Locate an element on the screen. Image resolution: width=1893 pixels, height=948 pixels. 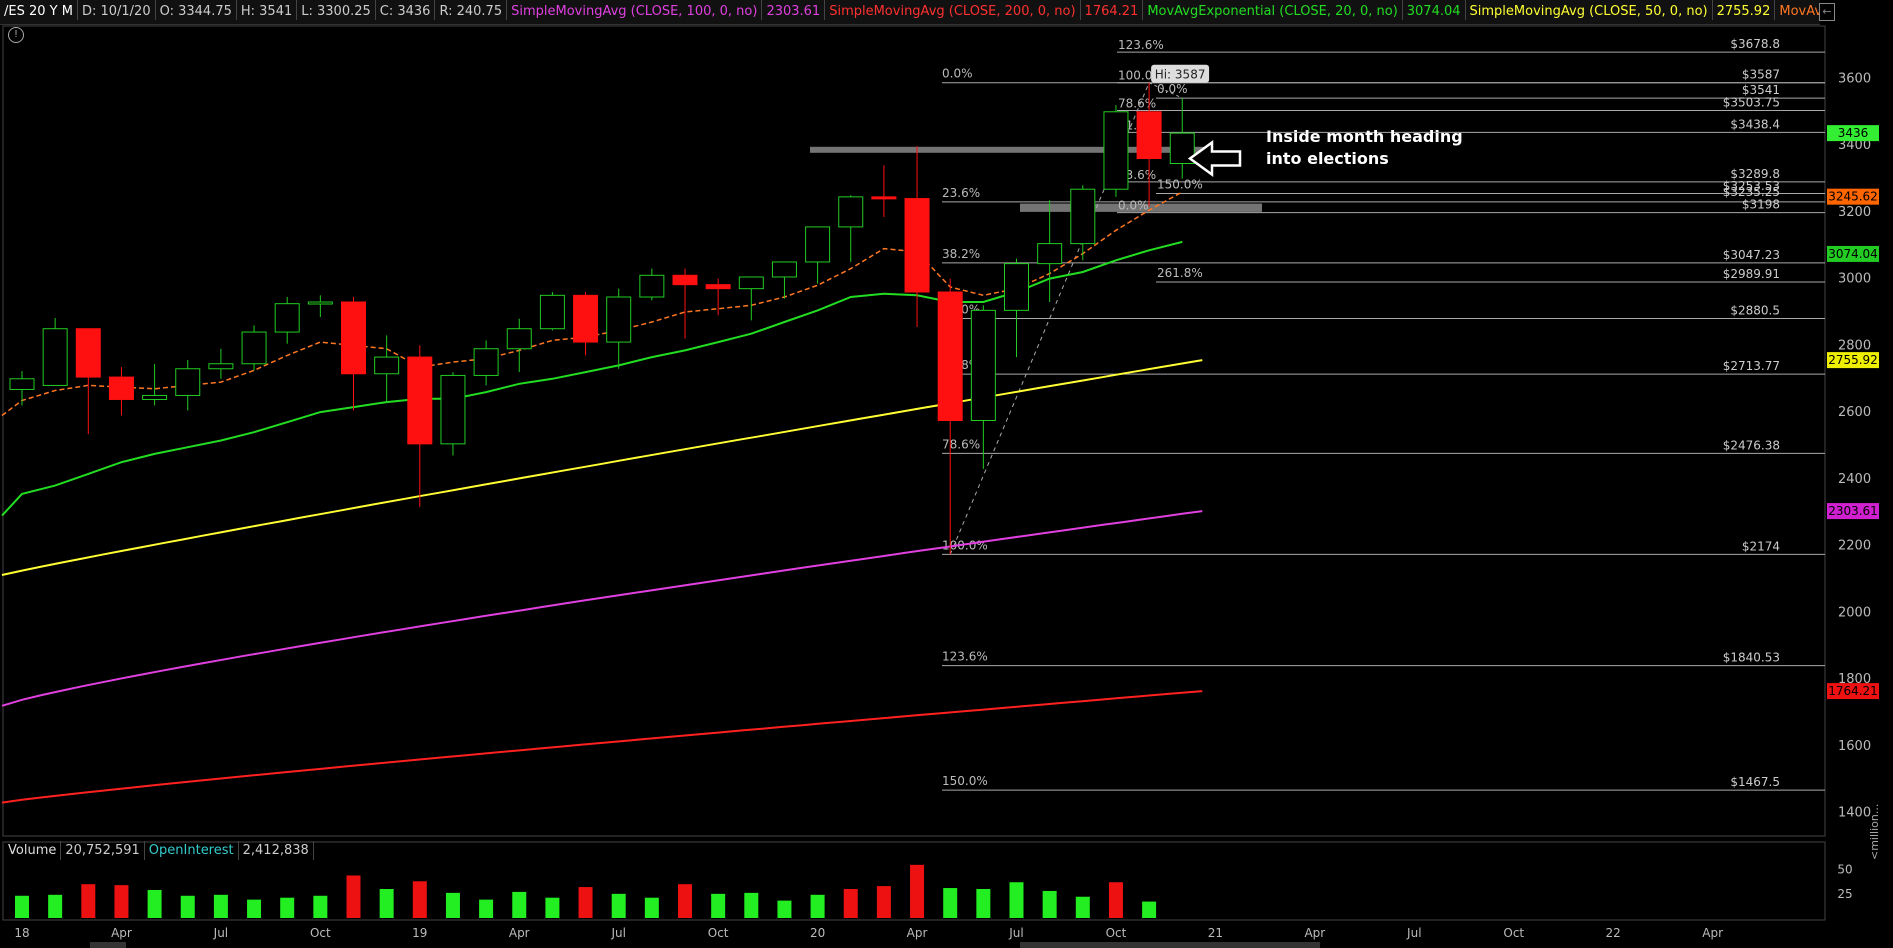
axis-price-badge-text: 2303.61 is located at coordinates (1853, 511).